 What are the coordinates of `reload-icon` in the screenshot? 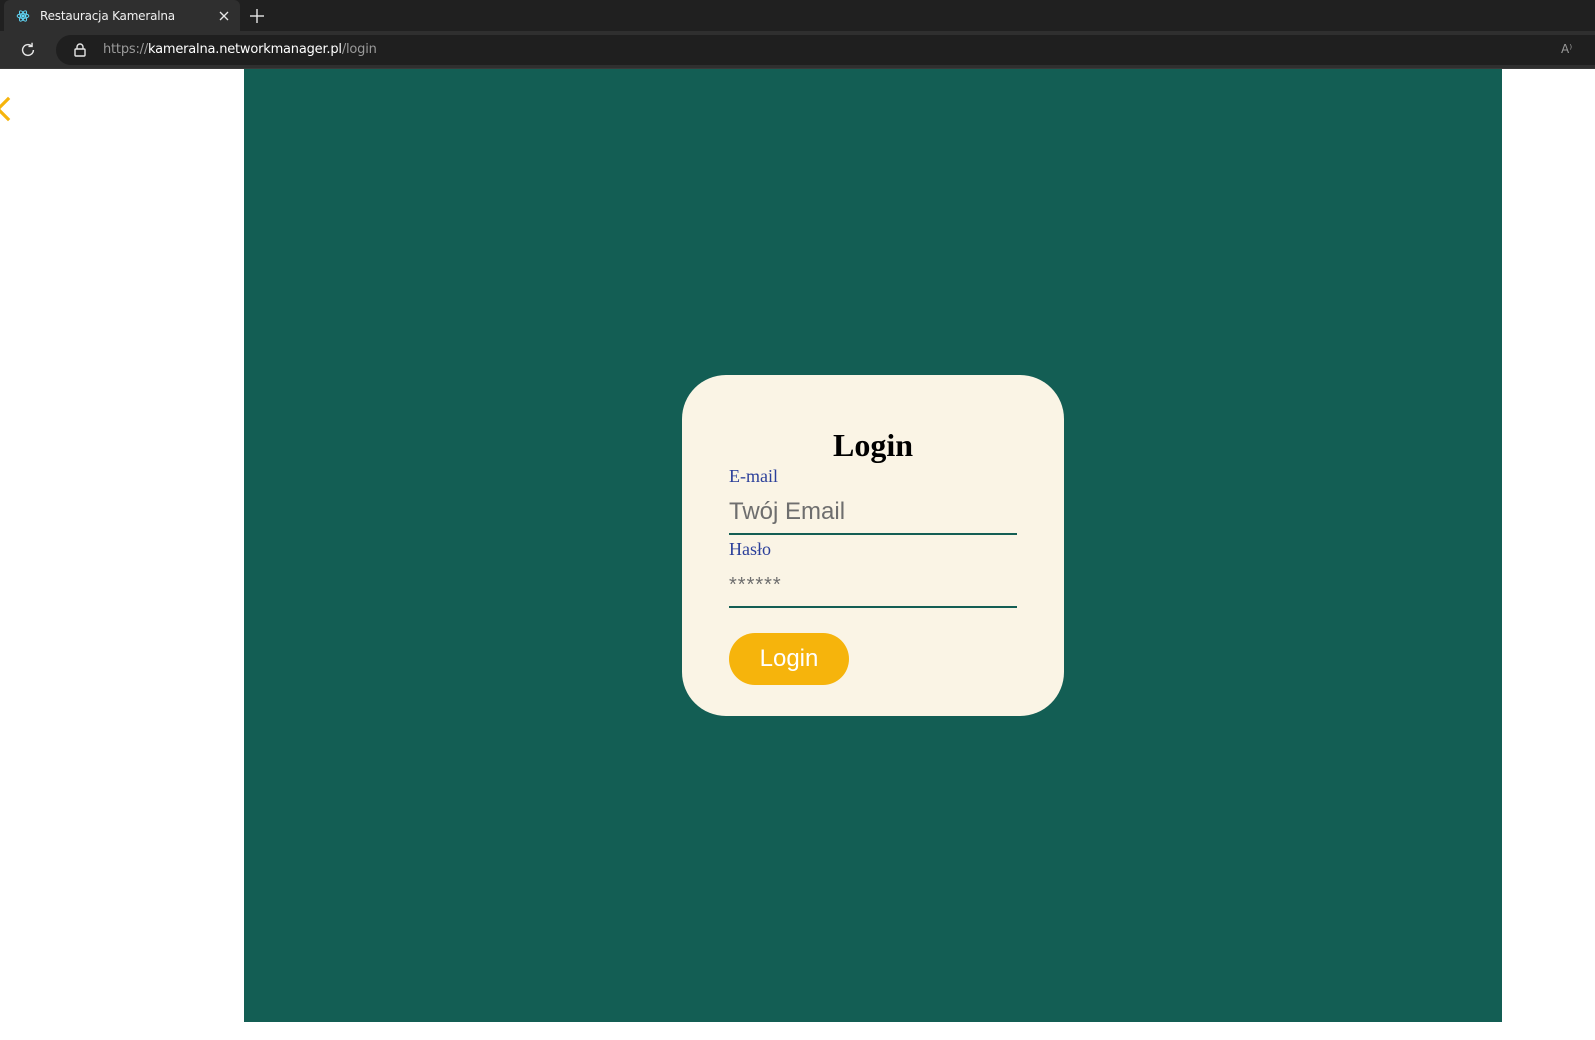 It's located at (28, 50).